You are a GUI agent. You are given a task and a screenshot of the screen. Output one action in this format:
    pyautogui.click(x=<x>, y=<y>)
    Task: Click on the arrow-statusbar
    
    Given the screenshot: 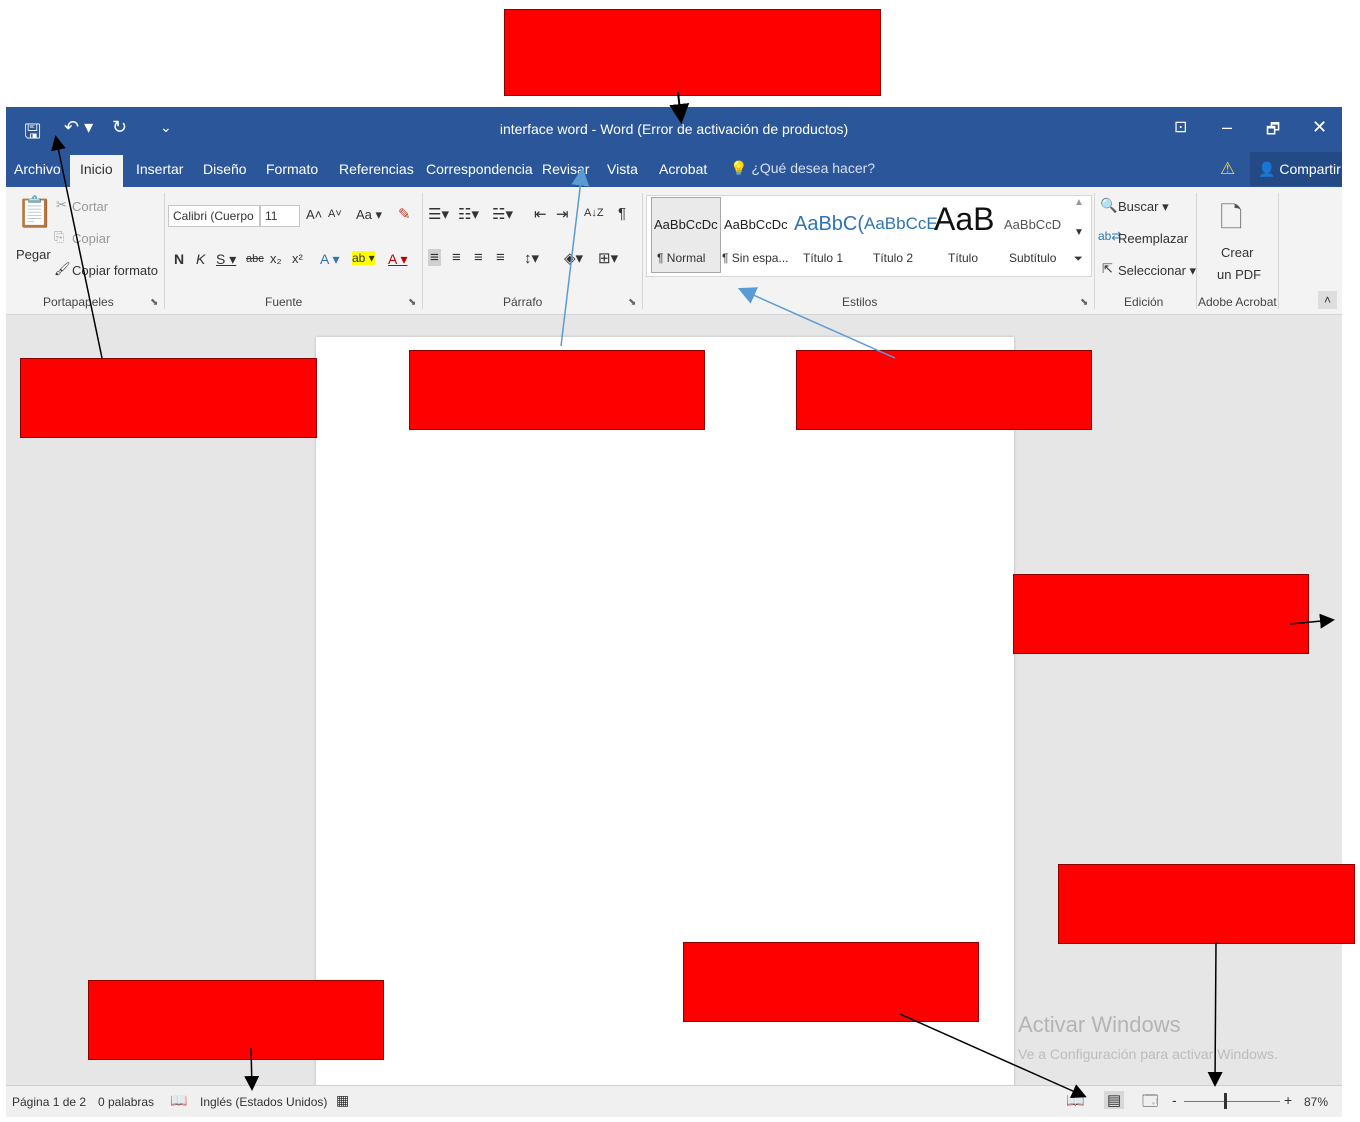 What is the action you would take?
    pyautogui.click(x=252, y=1069)
    